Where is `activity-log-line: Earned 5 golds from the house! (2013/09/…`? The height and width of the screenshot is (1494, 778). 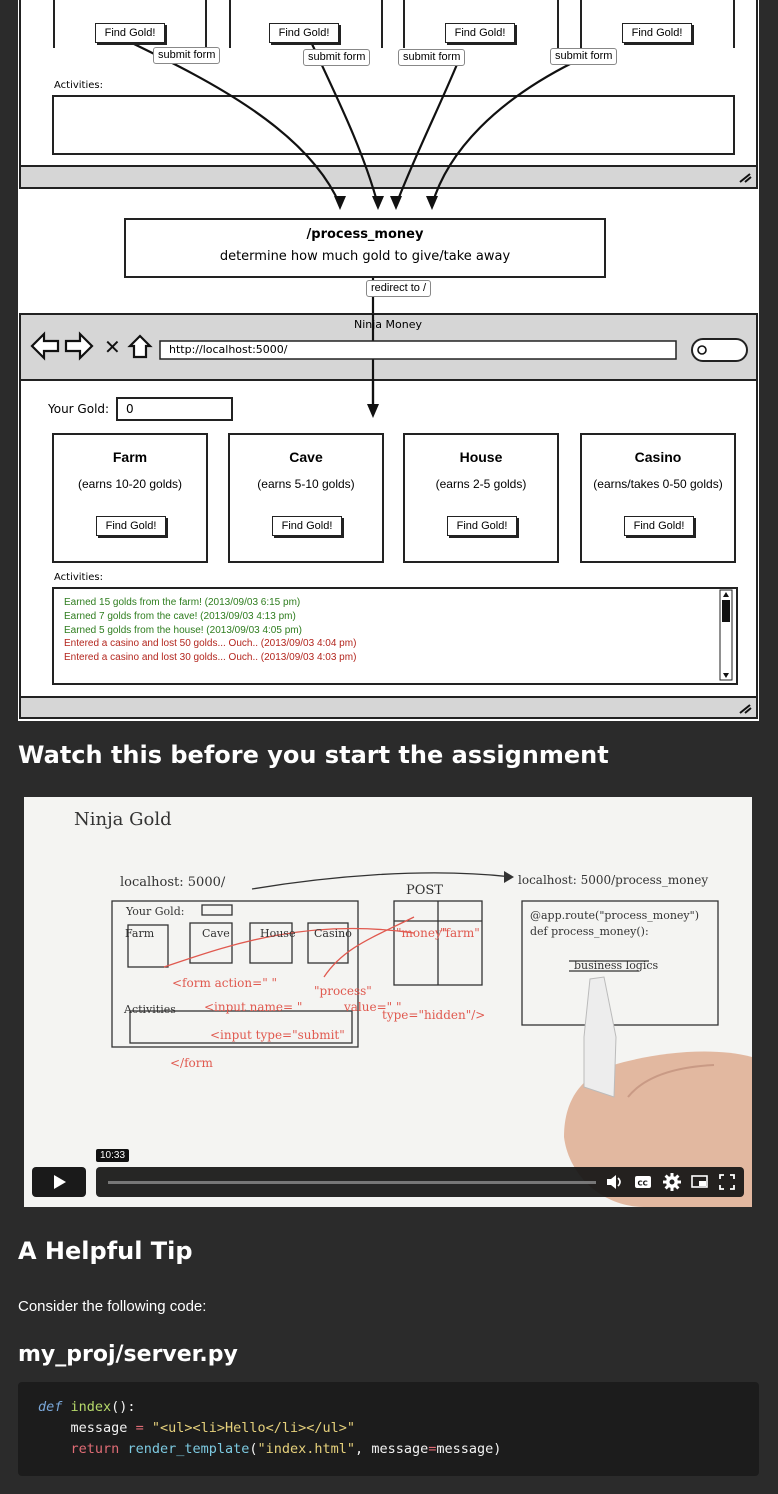 activity-log-line: Earned 5 golds from the house! (2013/09/… is located at coordinates (183, 630).